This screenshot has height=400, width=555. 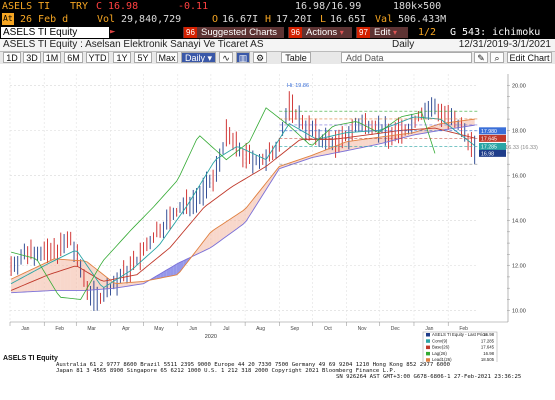 What do you see at coordinates (30, 358) in the screenshot?
I see `chart-legend-title: ASELS TI Equity` at bounding box center [30, 358].